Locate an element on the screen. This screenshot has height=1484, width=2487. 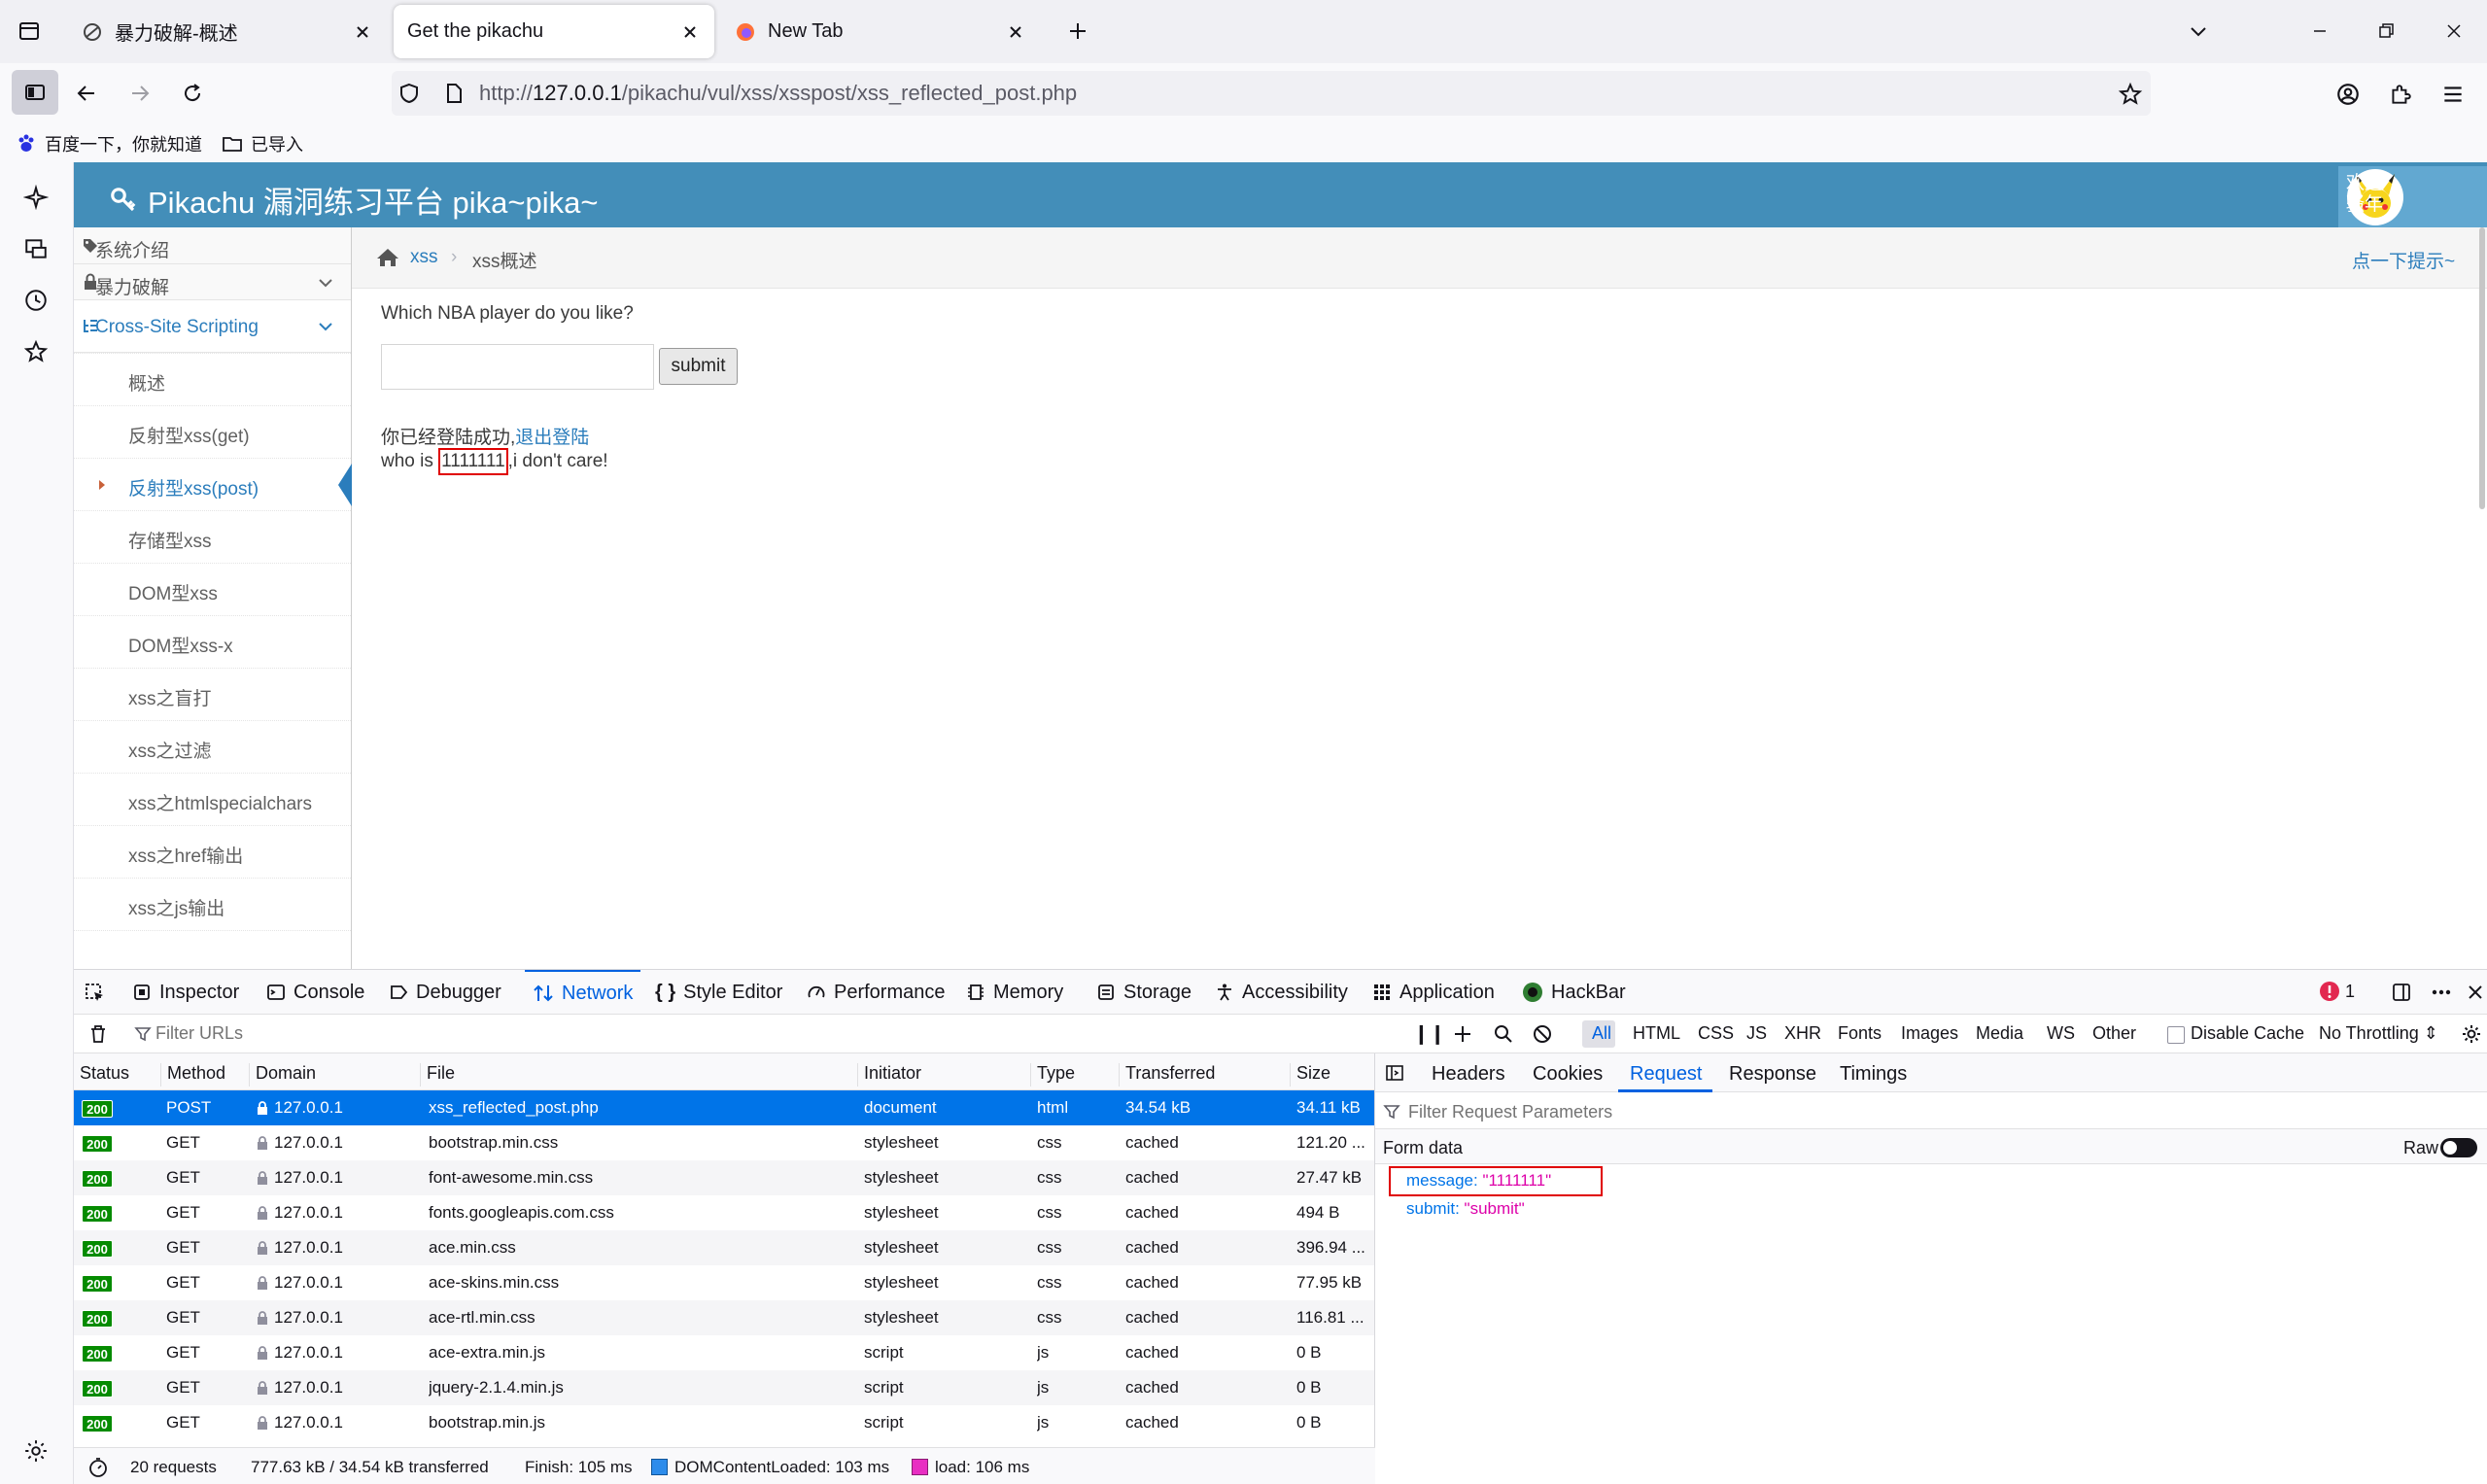
tab-brute: 暴力破解-概述 is located at coordinates (227, 31).